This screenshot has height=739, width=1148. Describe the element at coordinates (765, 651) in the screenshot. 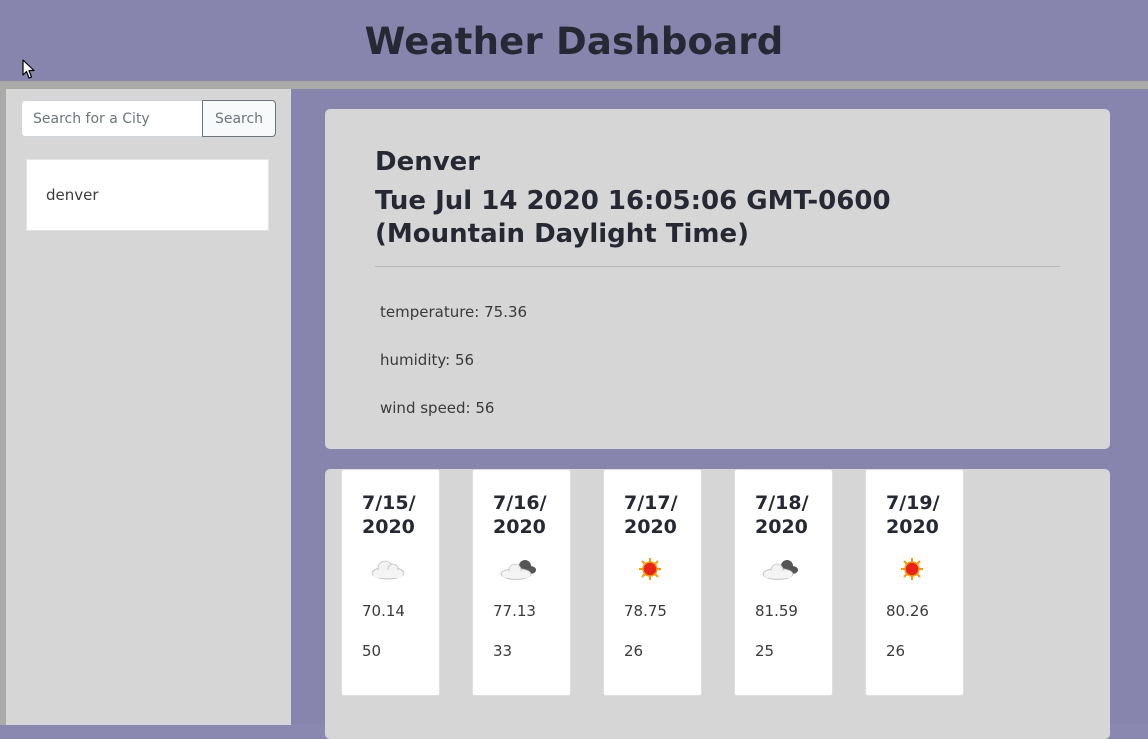

I see `forecast-humidity: 25` at that location.